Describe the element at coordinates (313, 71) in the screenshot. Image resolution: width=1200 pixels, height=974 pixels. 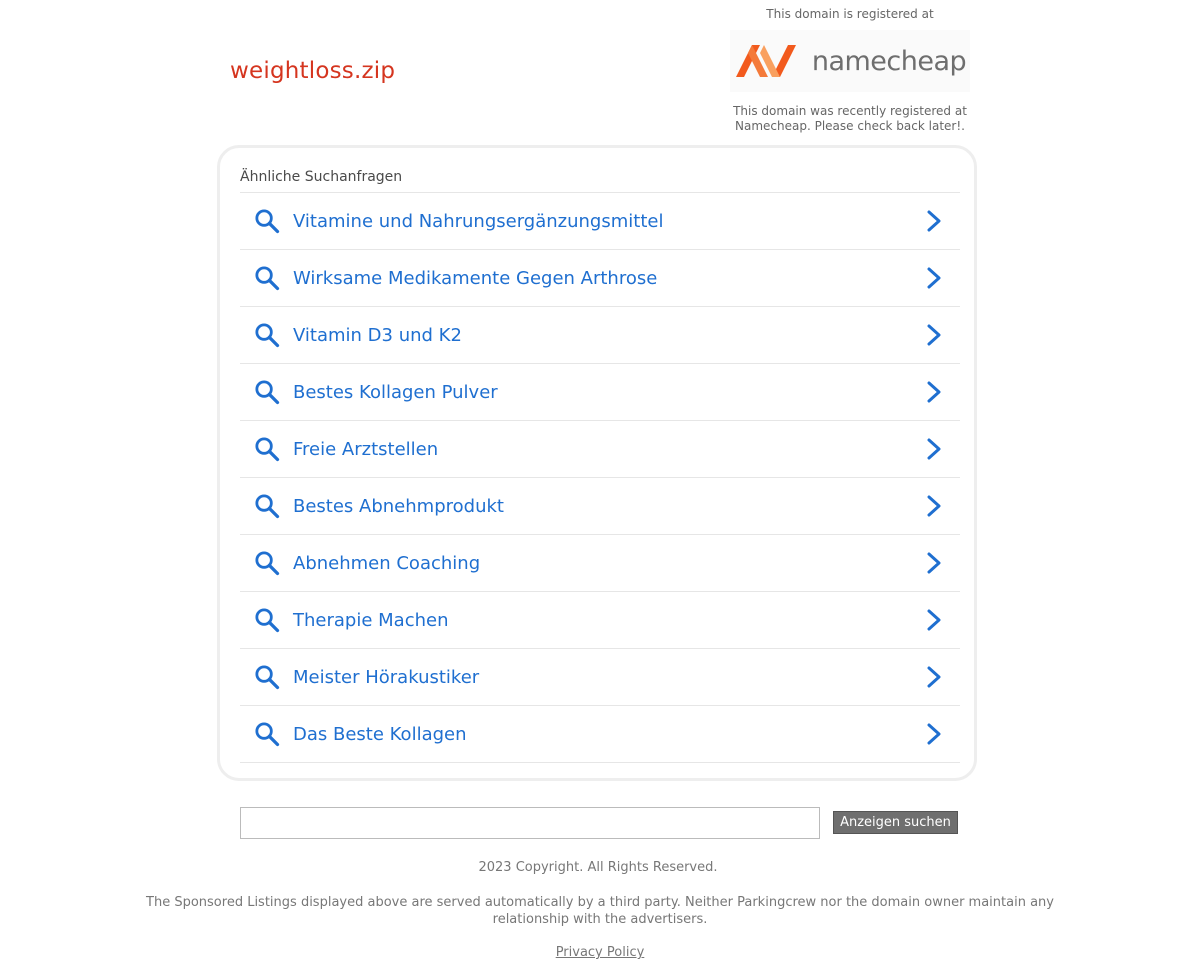
I see `domain-title: weightloss.zip` at that location.